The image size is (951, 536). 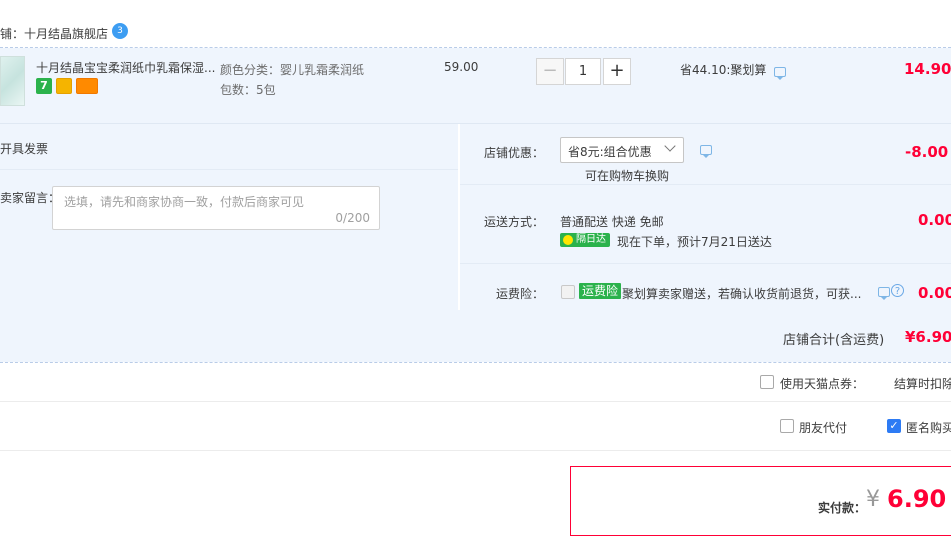 What do you see at coordinates (461, 67) in the screenshot?
I see `unit-price: 59.00` at bounding box center [461, 67].